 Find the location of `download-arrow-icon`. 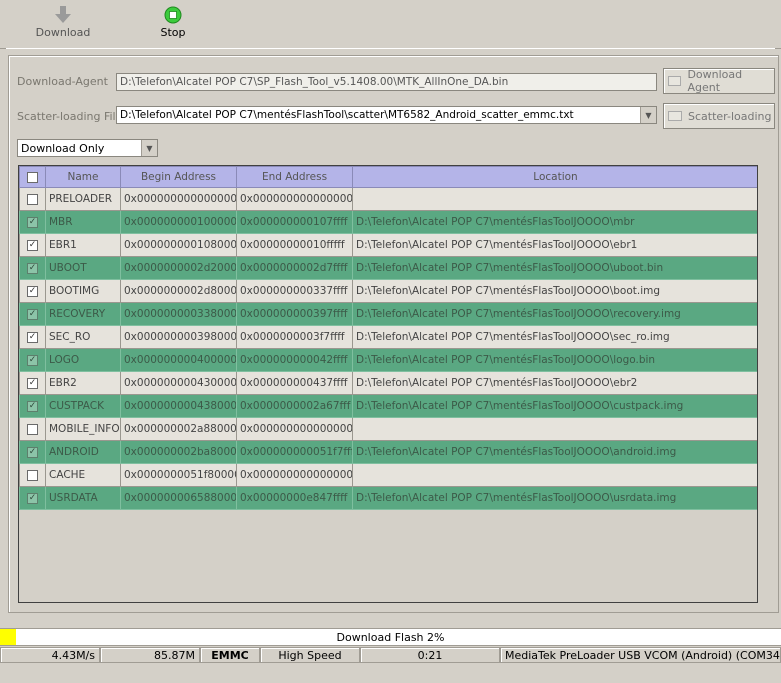

download-arrow-icon is located at coordinates (63, 15).